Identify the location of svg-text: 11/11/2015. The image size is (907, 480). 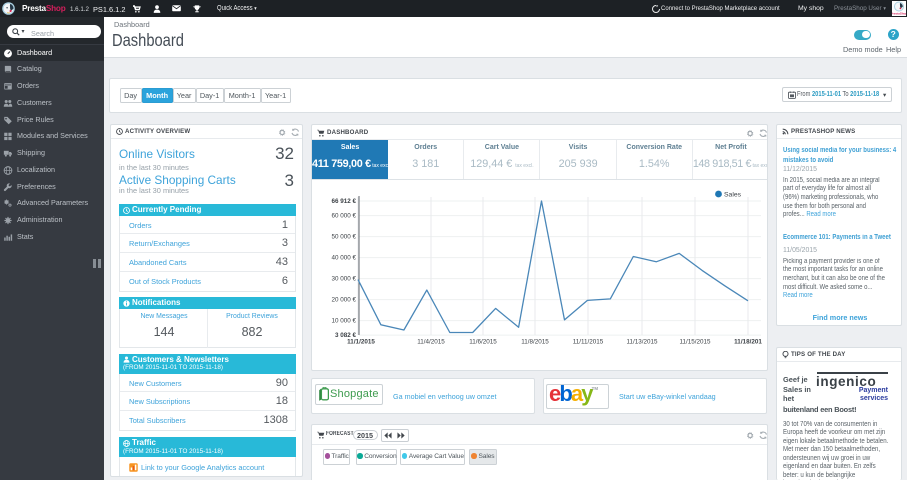
(588, 341).